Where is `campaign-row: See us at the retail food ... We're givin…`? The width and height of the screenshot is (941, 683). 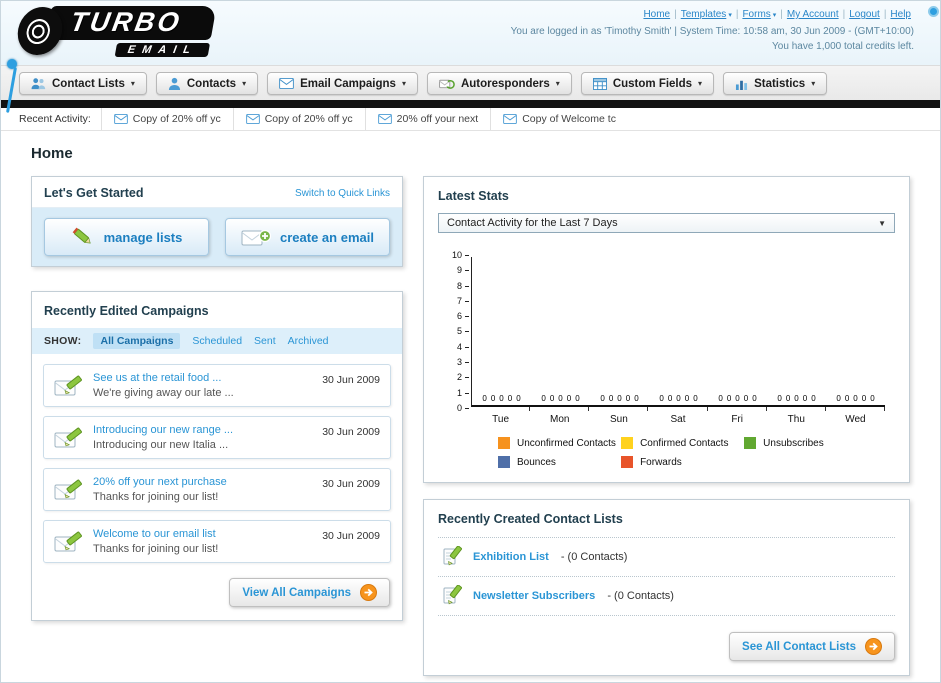 campaign-row: See us at the retail food ... We're givin… is located at coordinates (217, 385).